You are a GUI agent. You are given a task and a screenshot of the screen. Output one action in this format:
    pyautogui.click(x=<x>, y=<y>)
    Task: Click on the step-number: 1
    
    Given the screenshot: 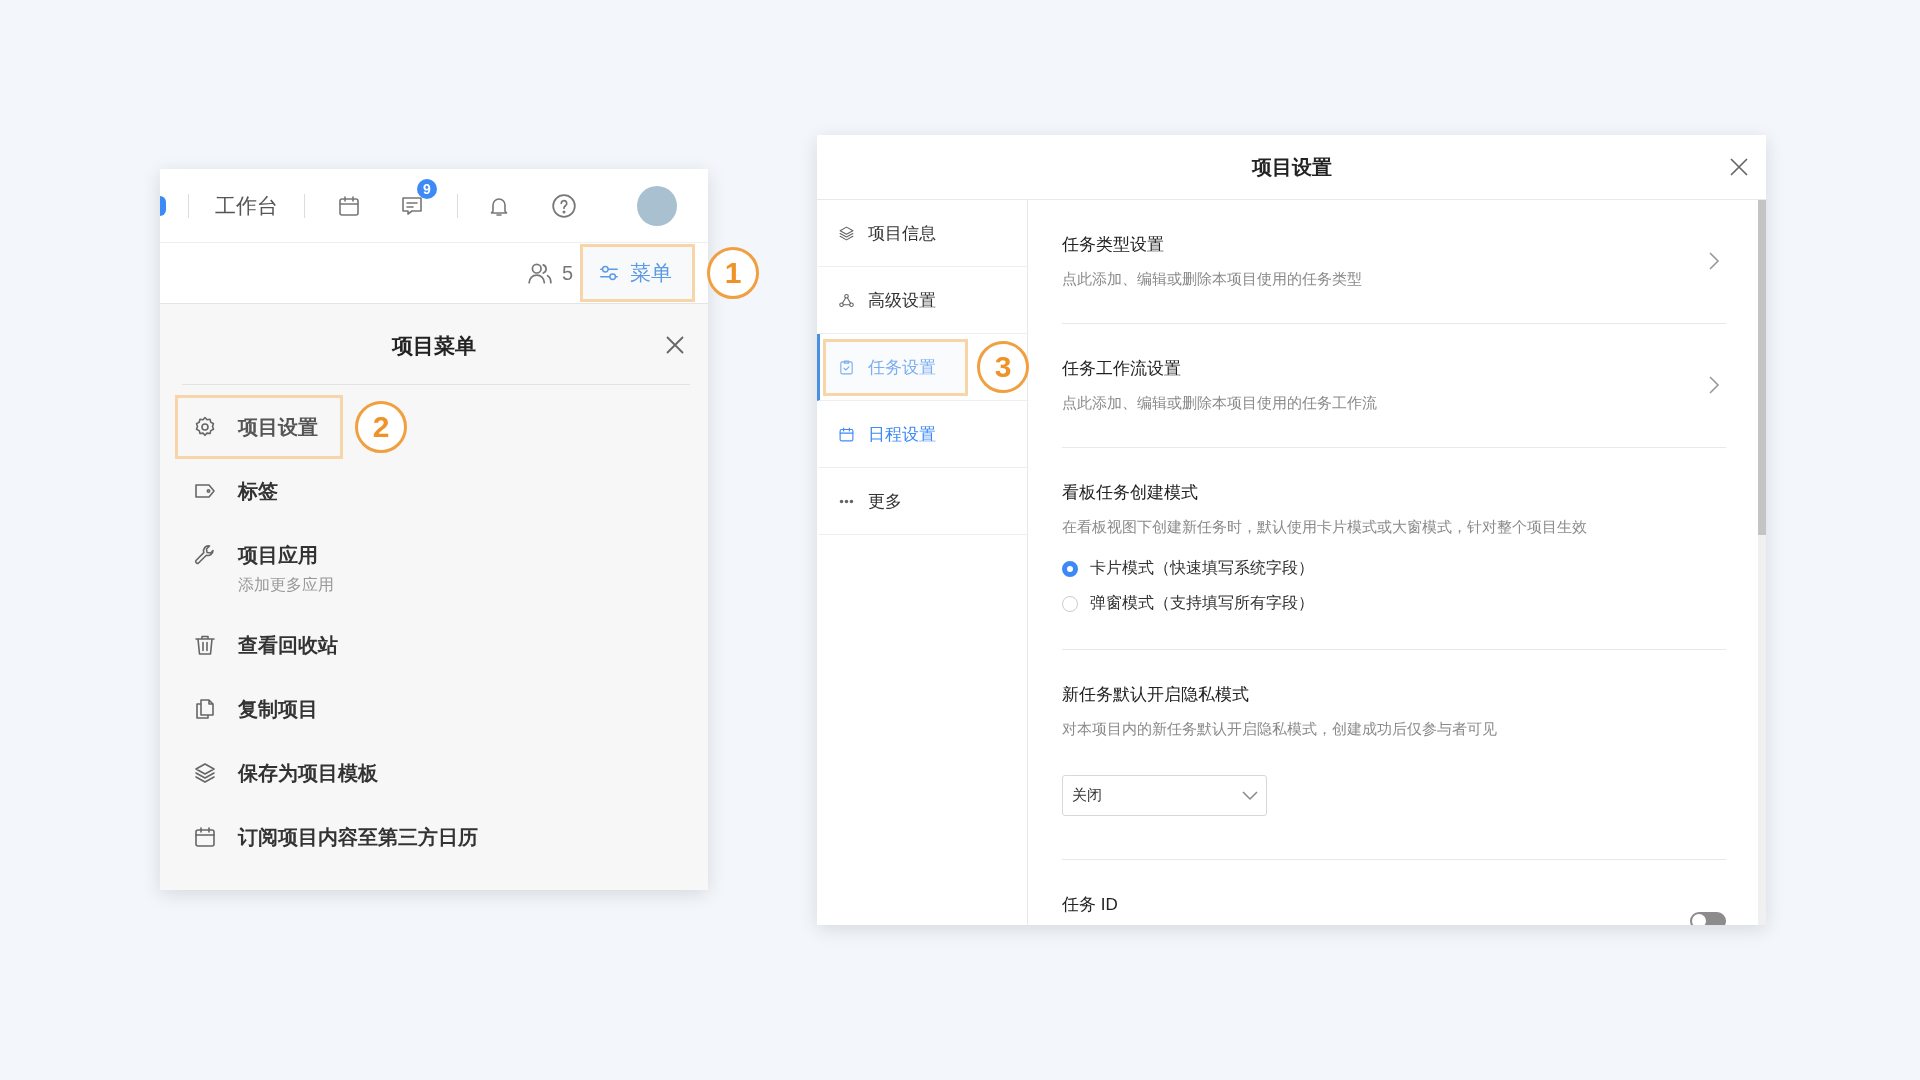 What is the action you would take?
    pyautogui.click(x=733, y=273)
    